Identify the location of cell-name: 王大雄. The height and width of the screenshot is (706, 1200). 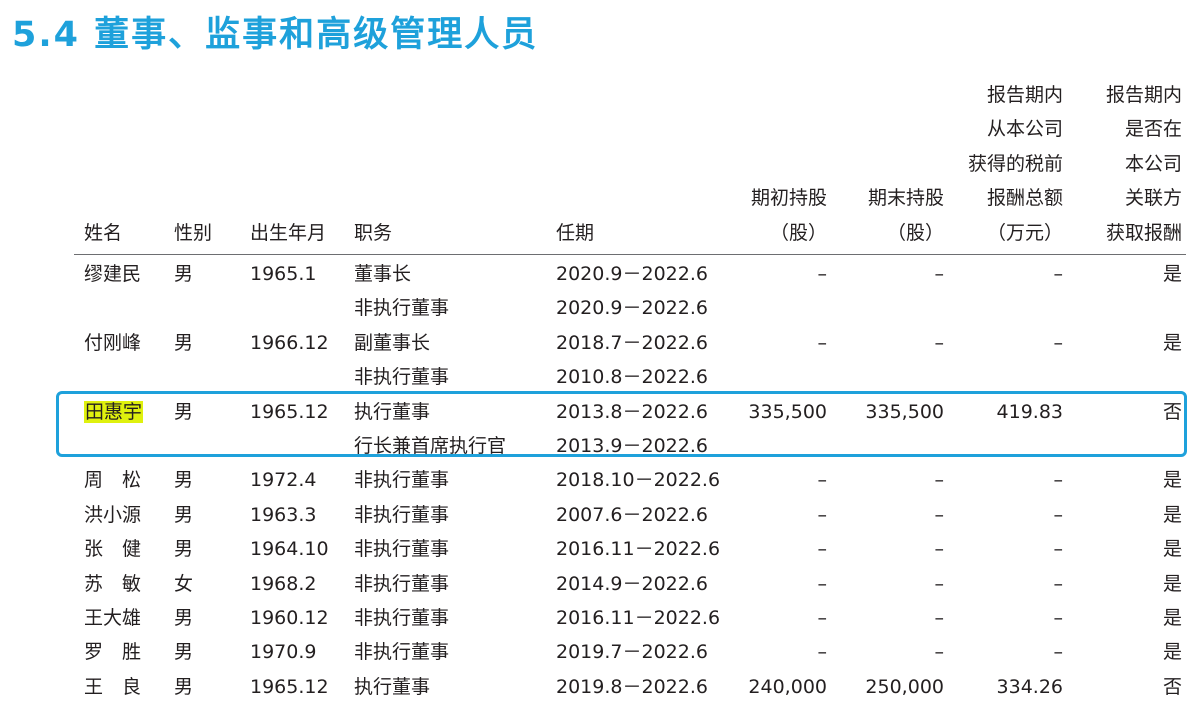
(113, 618).